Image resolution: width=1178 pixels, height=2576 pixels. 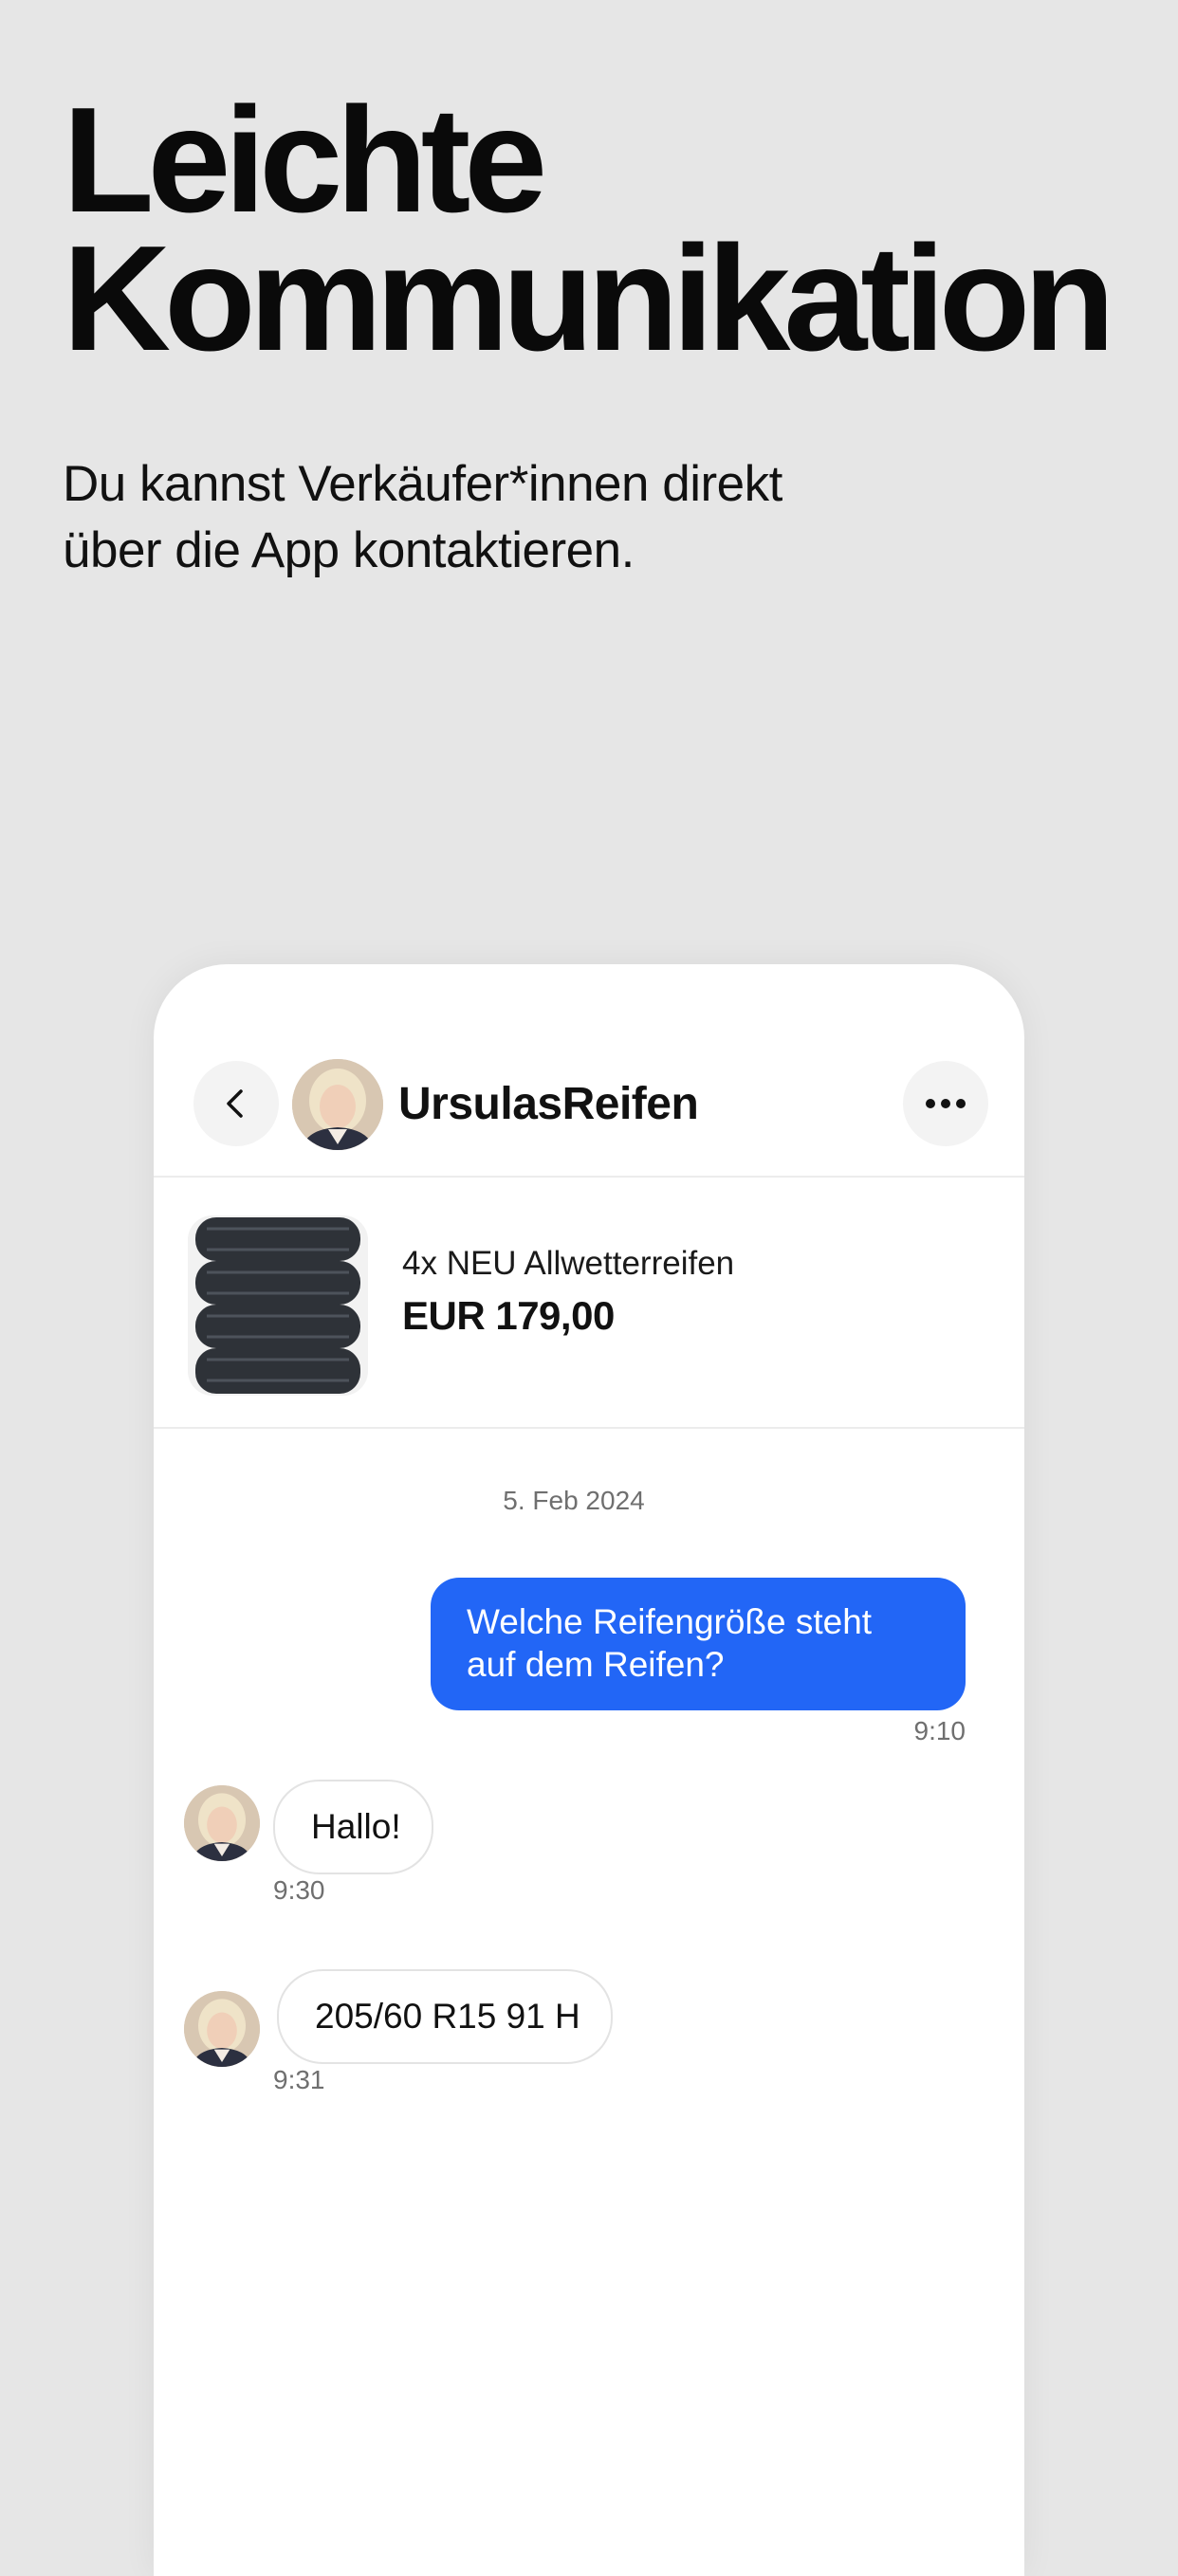 I want to click on incoming-message-bubble: 205/60 R15 91 H, so click(x=445, y=2016).